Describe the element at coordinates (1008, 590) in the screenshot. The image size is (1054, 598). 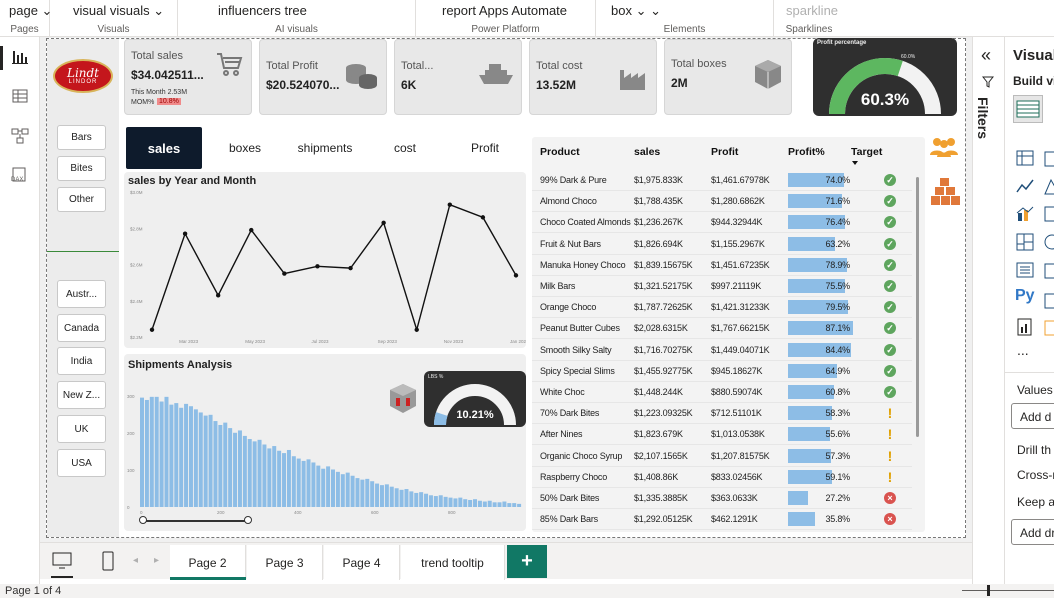
I see `zoom-slider` at that location.